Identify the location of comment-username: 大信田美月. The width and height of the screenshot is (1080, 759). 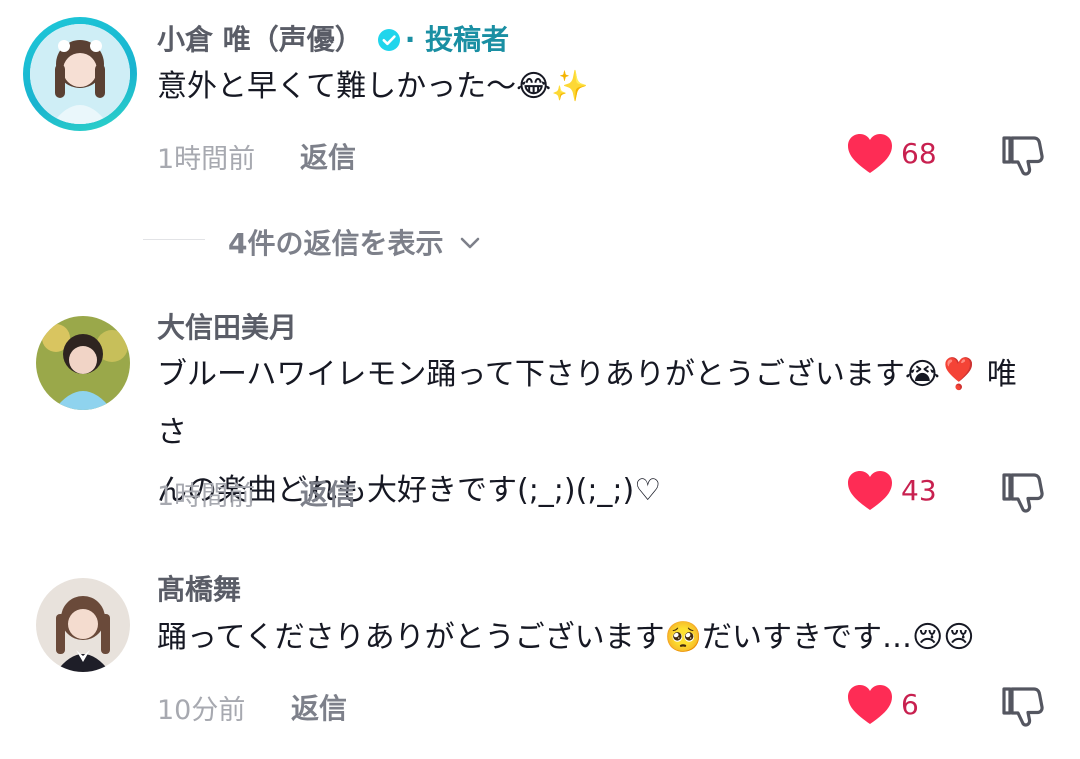
(227, 326).